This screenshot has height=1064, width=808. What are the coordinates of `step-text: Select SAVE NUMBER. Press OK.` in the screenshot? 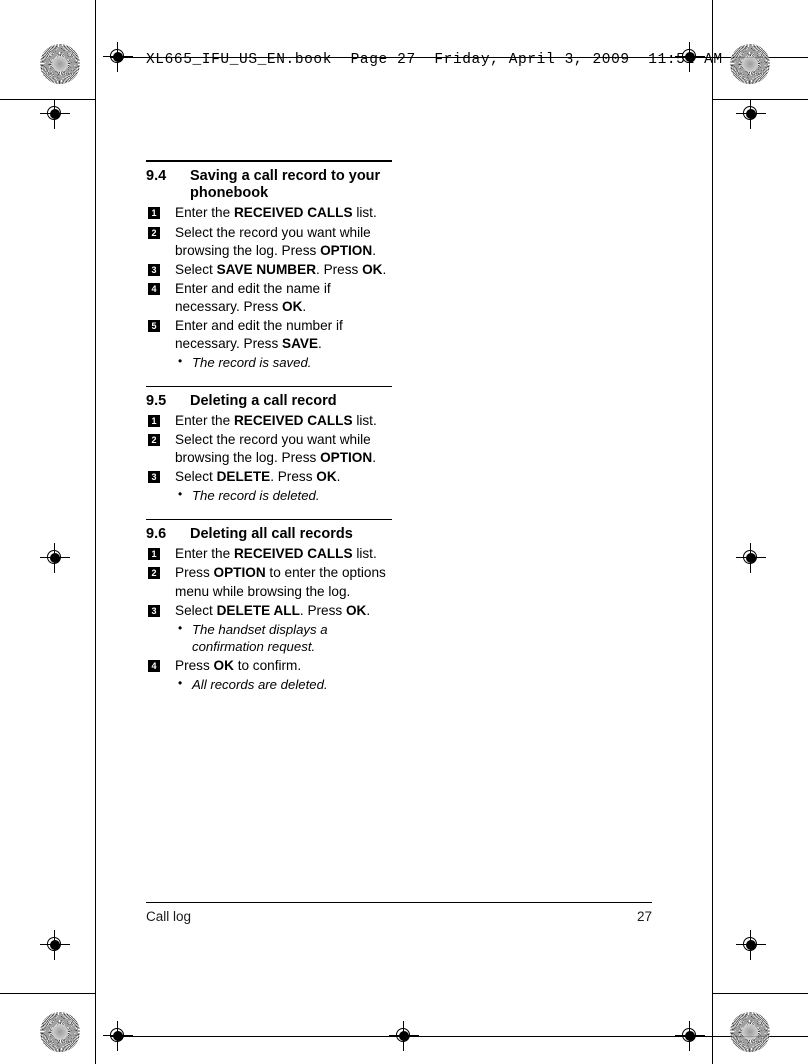 It's located at (281, 269).